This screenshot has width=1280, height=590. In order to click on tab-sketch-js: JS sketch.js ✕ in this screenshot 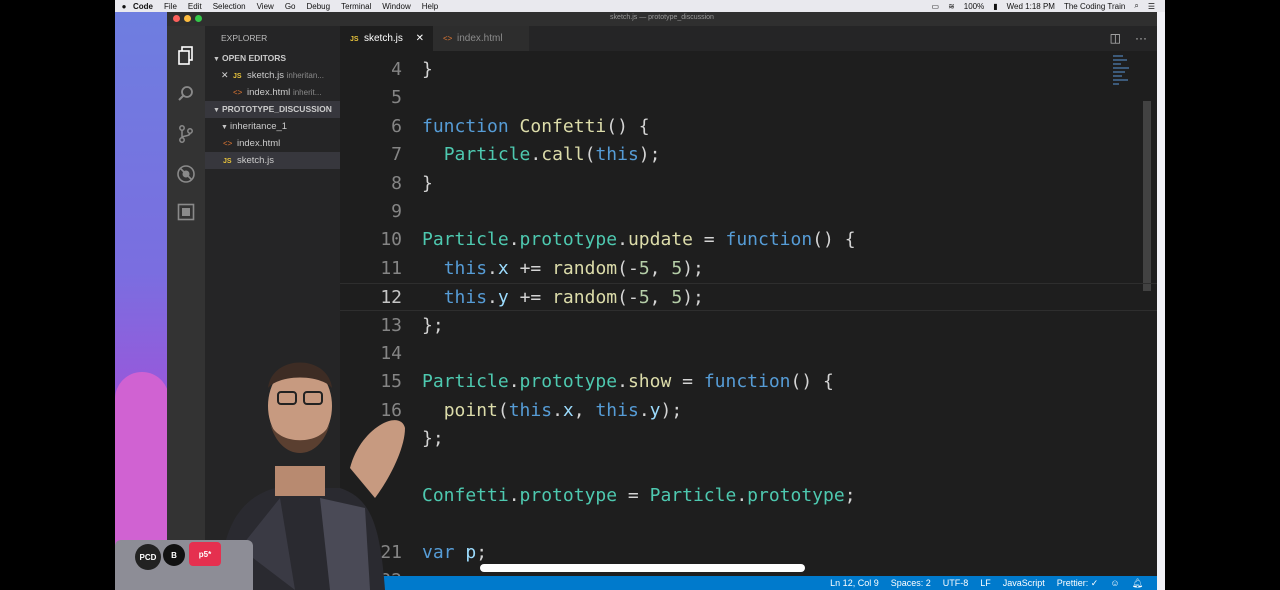, I will do `click(386, 38)`.